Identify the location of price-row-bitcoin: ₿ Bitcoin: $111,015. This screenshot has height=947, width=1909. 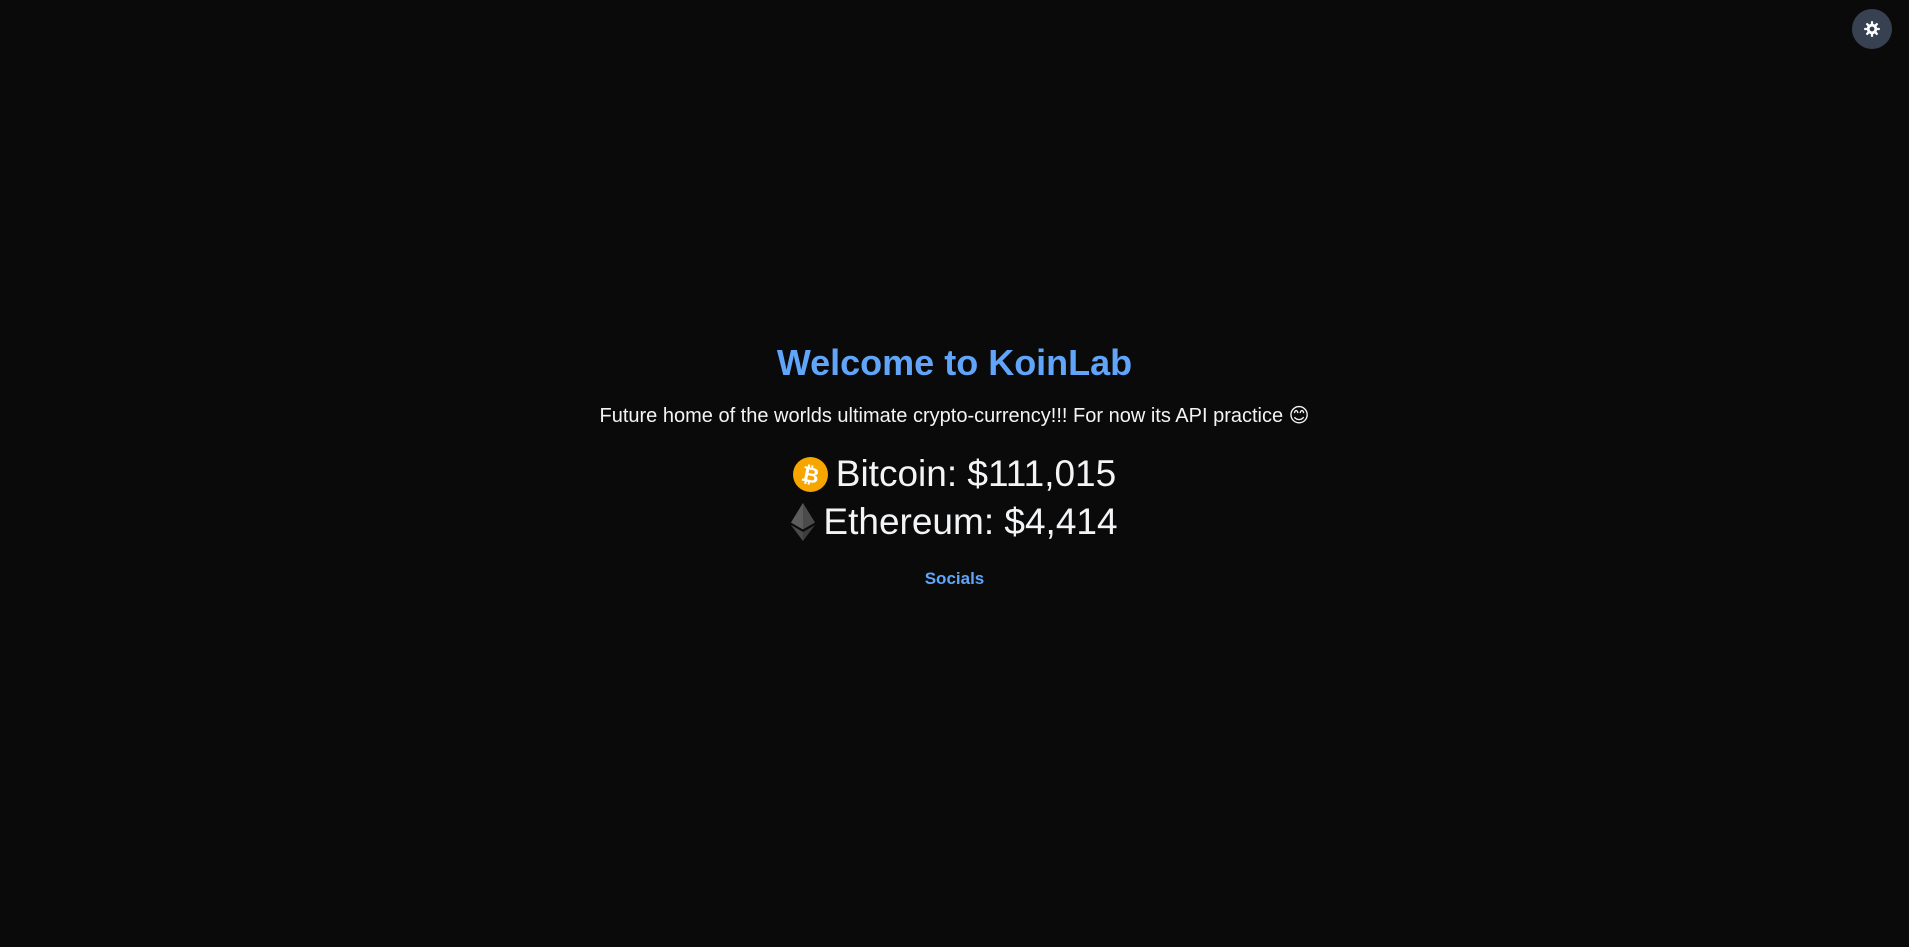
(954, 474).